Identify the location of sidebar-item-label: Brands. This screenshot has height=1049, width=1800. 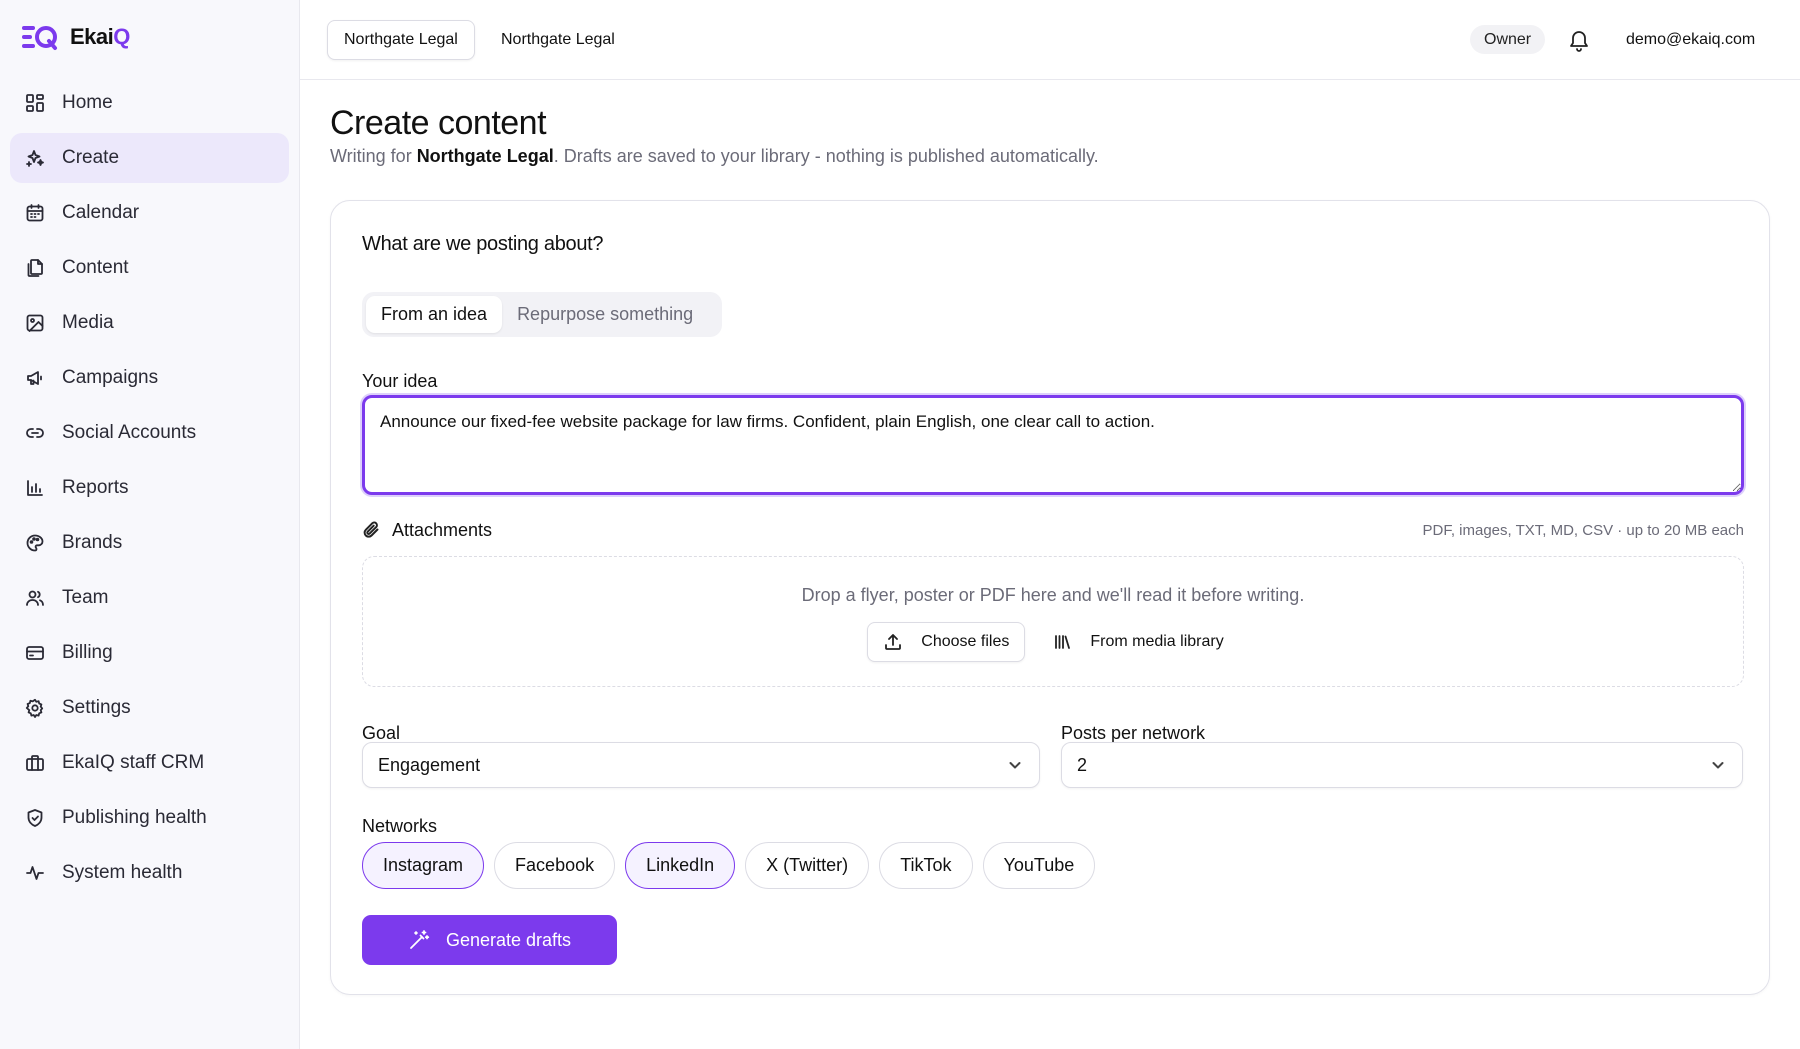
(92, 542).